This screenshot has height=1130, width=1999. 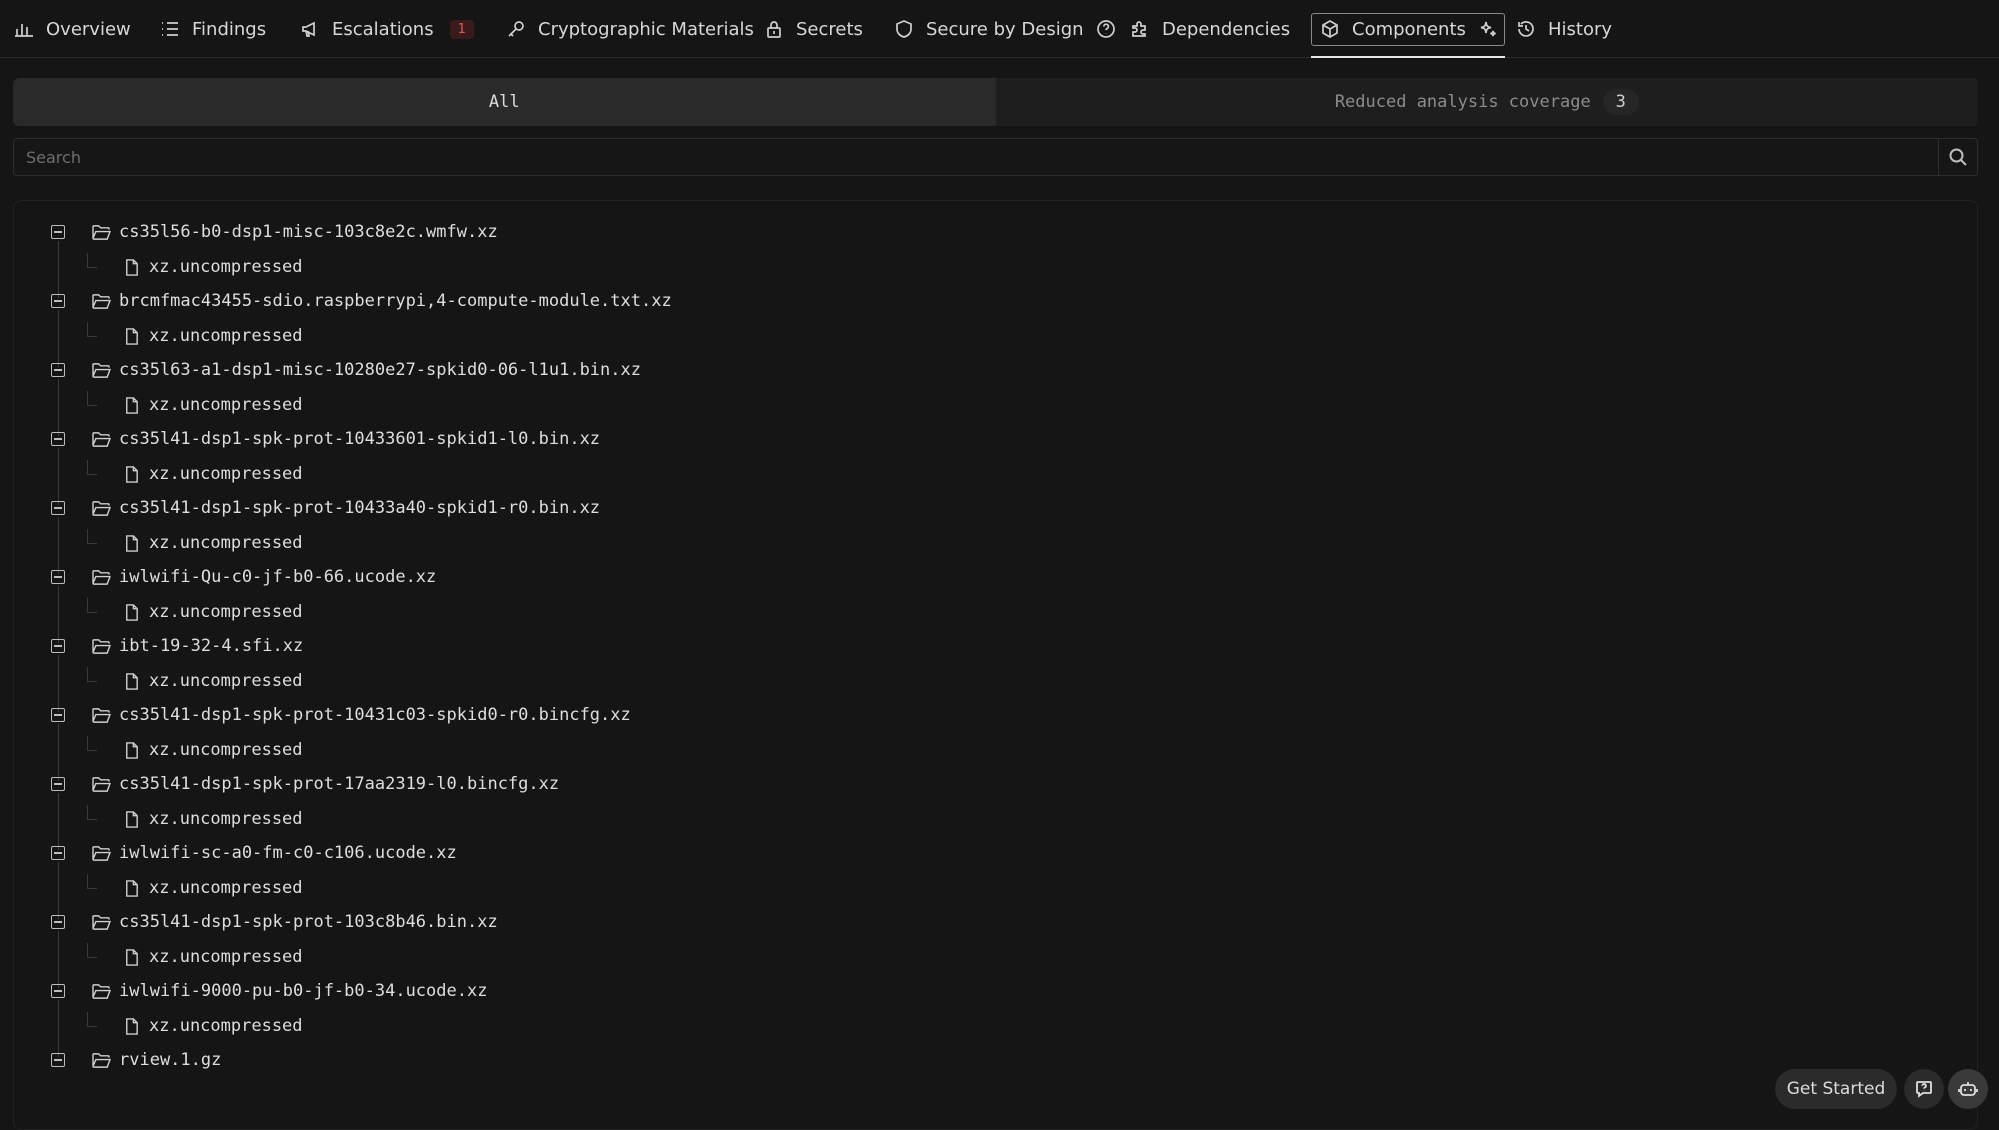 What do you see at coordinates (630, 29) in the screenshot?
I see `tab-cryptographic-materials: Cryptographic Materials` at bounding box center [630, 29].